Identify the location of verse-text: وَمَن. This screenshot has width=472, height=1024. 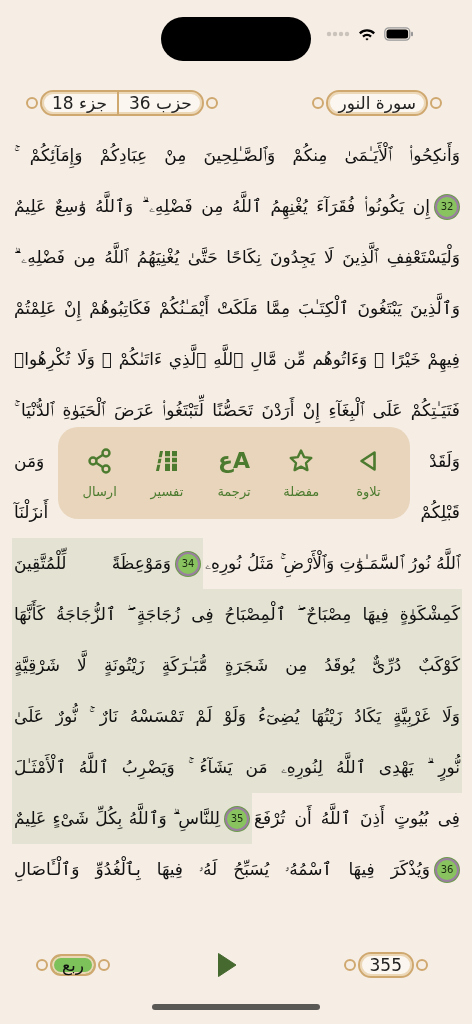
(29, 461).